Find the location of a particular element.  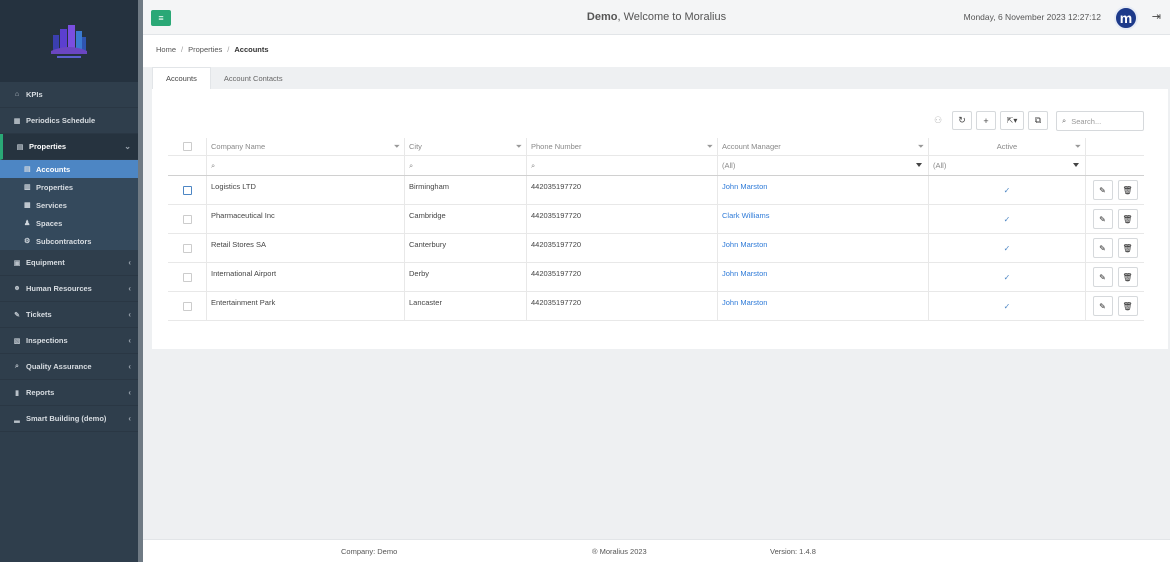

filter-company-input: ⌕ is located at coordinates (306, 165).